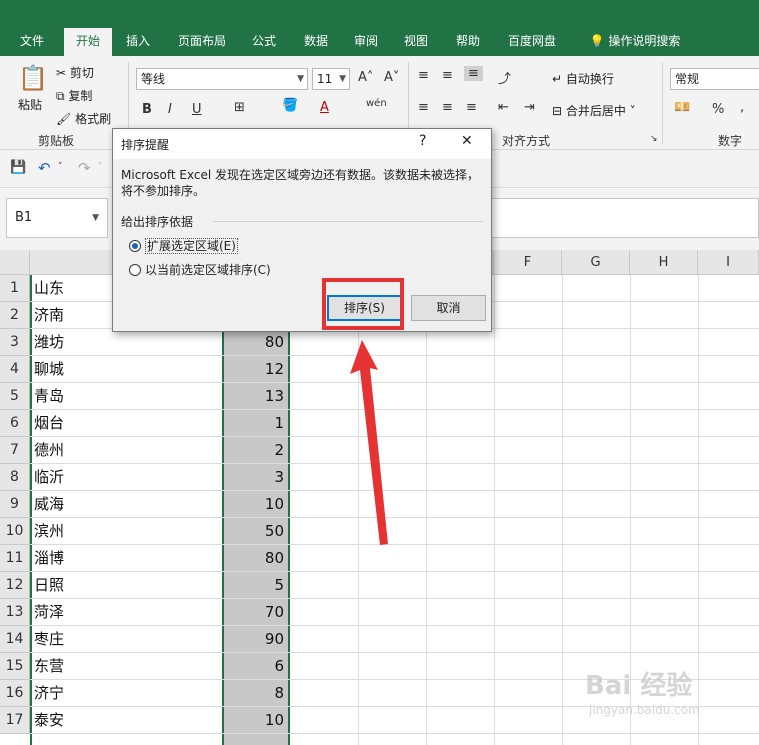 The image size is (759, 745). What do you see at coordinates (423, 107) in the screenshot?
I see `align-left-icon: ≡` at bounding box center [423, 107].